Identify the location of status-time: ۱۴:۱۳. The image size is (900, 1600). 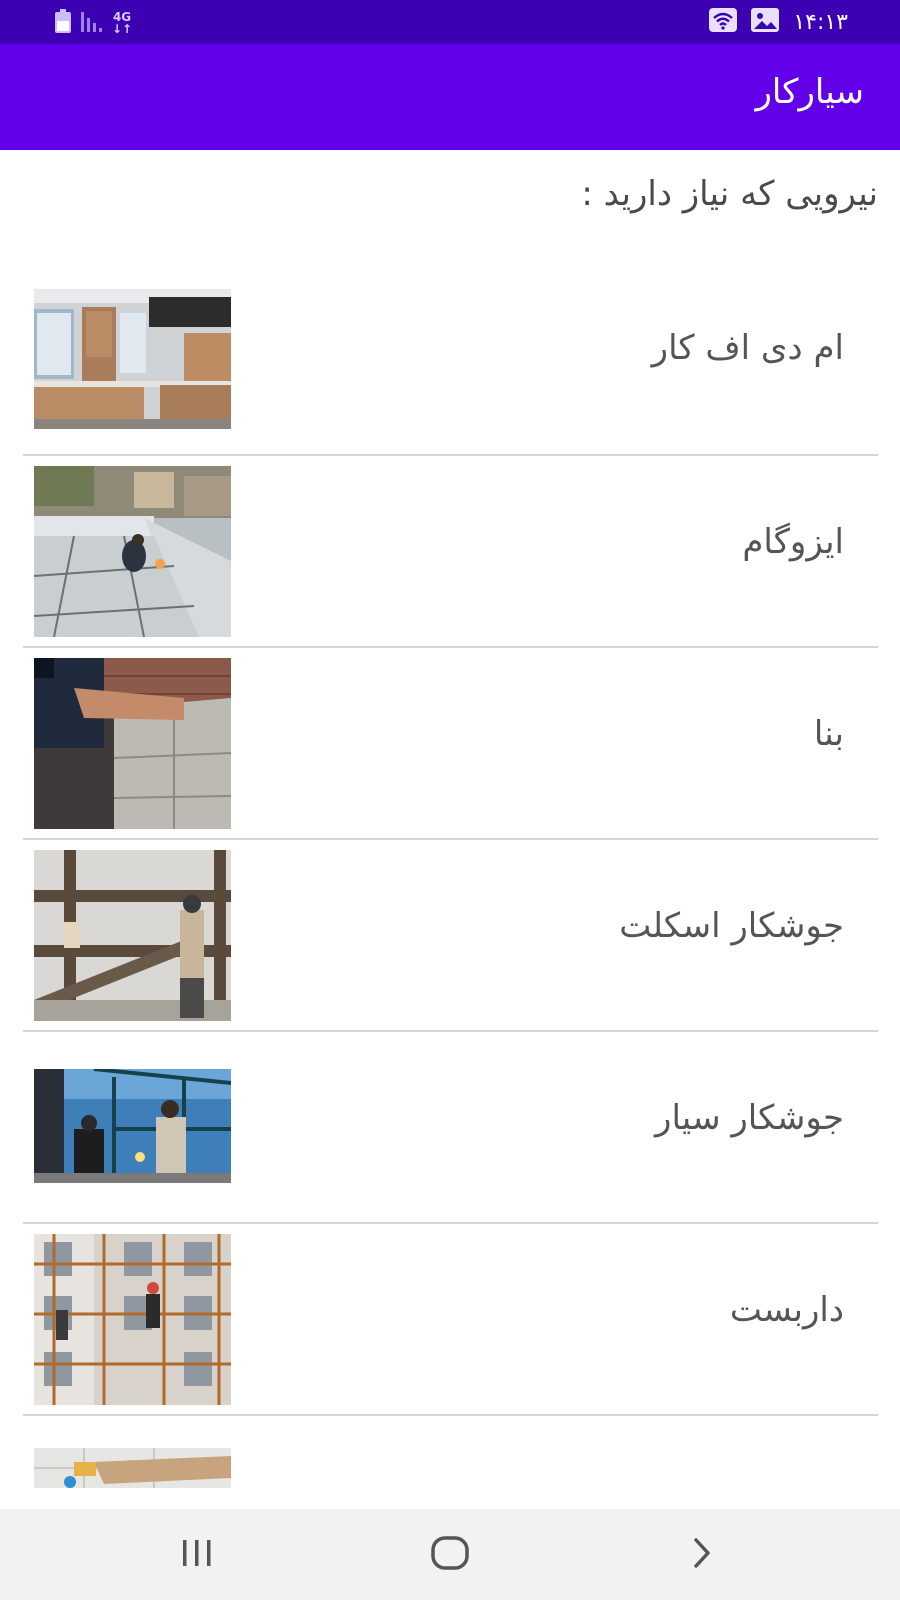
(820, 22).